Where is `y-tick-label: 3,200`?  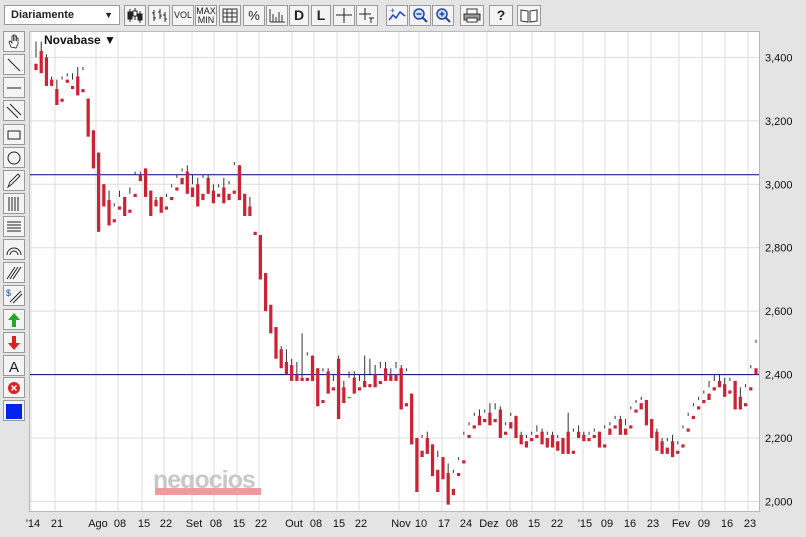 y-tick-label: 3,200 is located at coordinates (779, 122).